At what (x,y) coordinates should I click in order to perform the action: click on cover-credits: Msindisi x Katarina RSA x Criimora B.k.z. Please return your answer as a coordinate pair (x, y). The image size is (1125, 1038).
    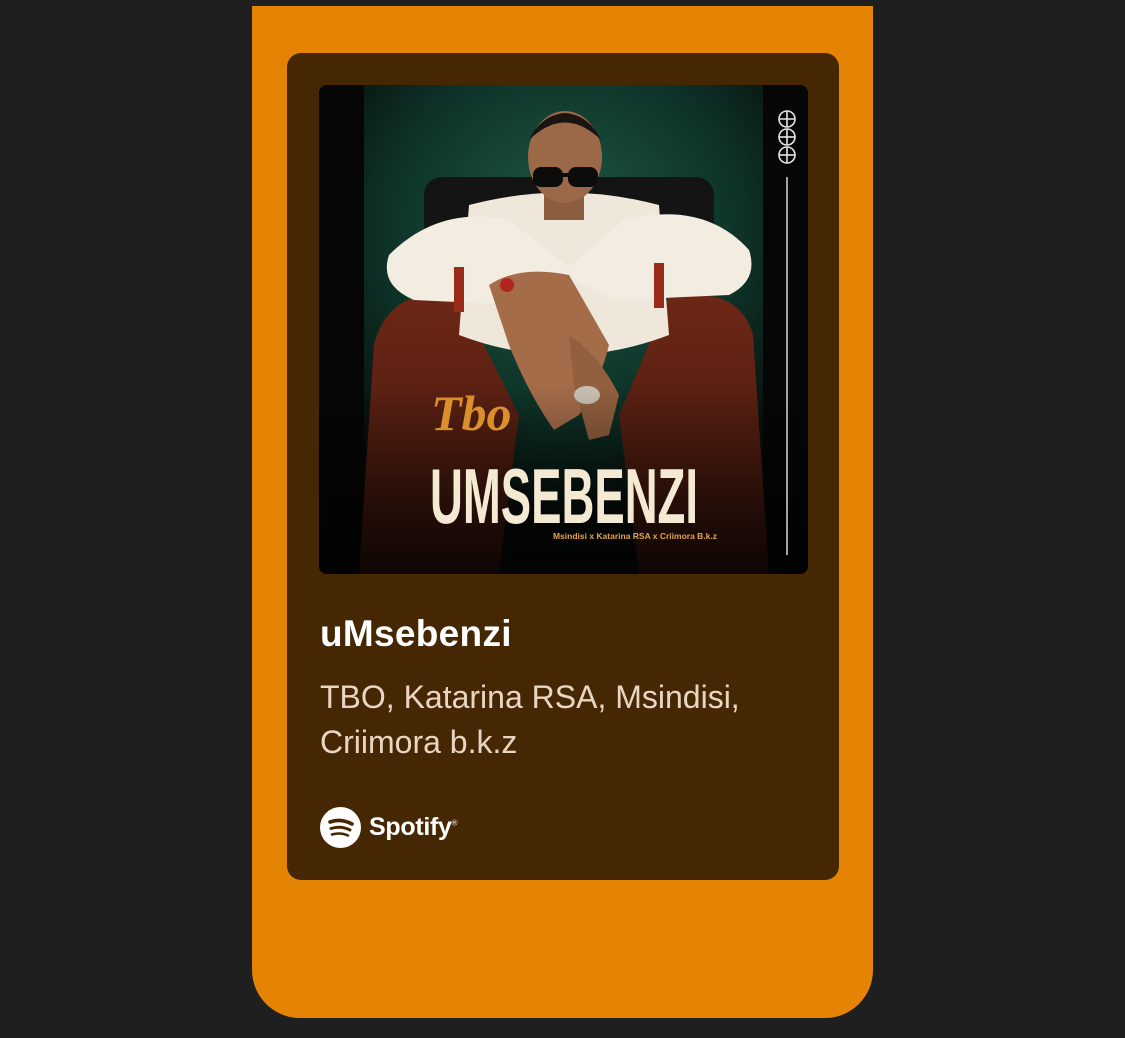
    Looking at the image, I should click on (635, 536).